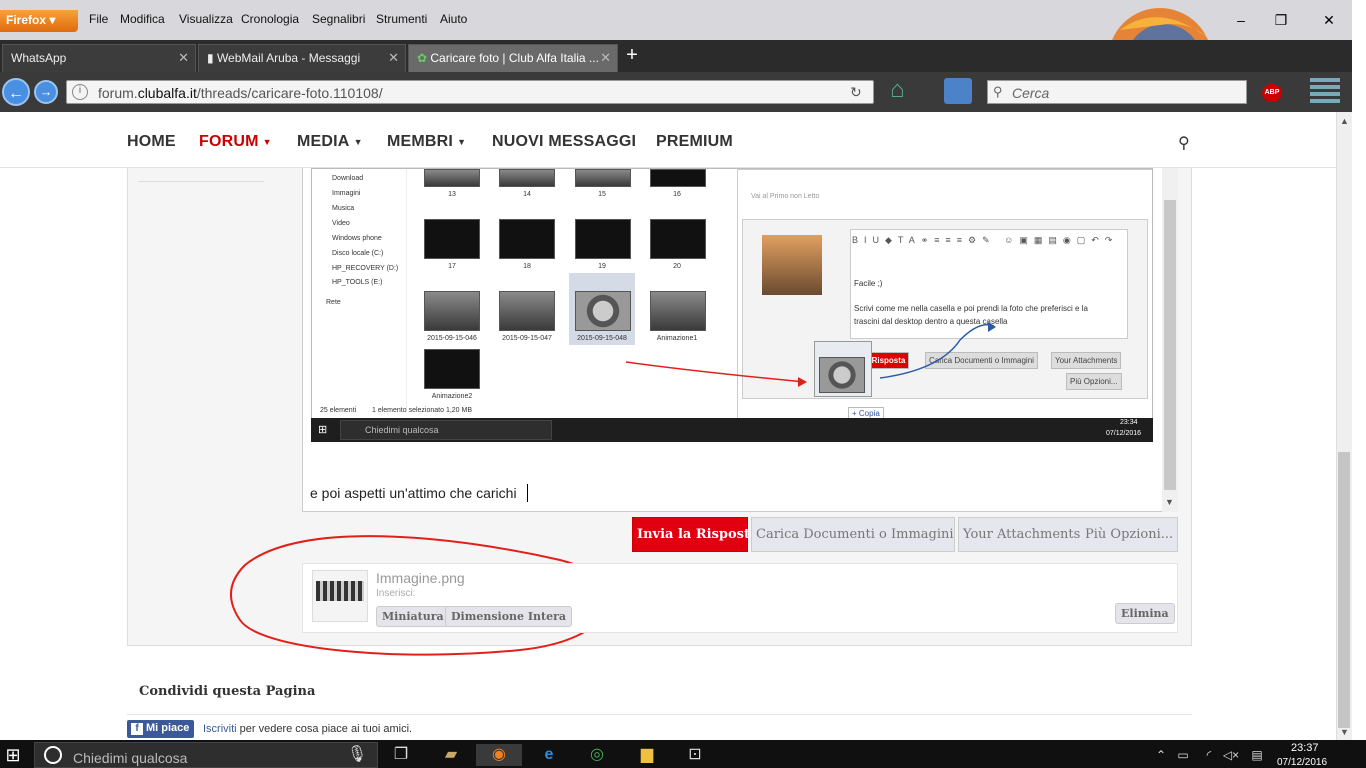 Image resolution: width=1366 pixels, height=768 pixels. What do you see at coordinates (420, 578) in the screenshot?
I see `attachment-filename: Immagine.png` at bounding box center [420, 578].